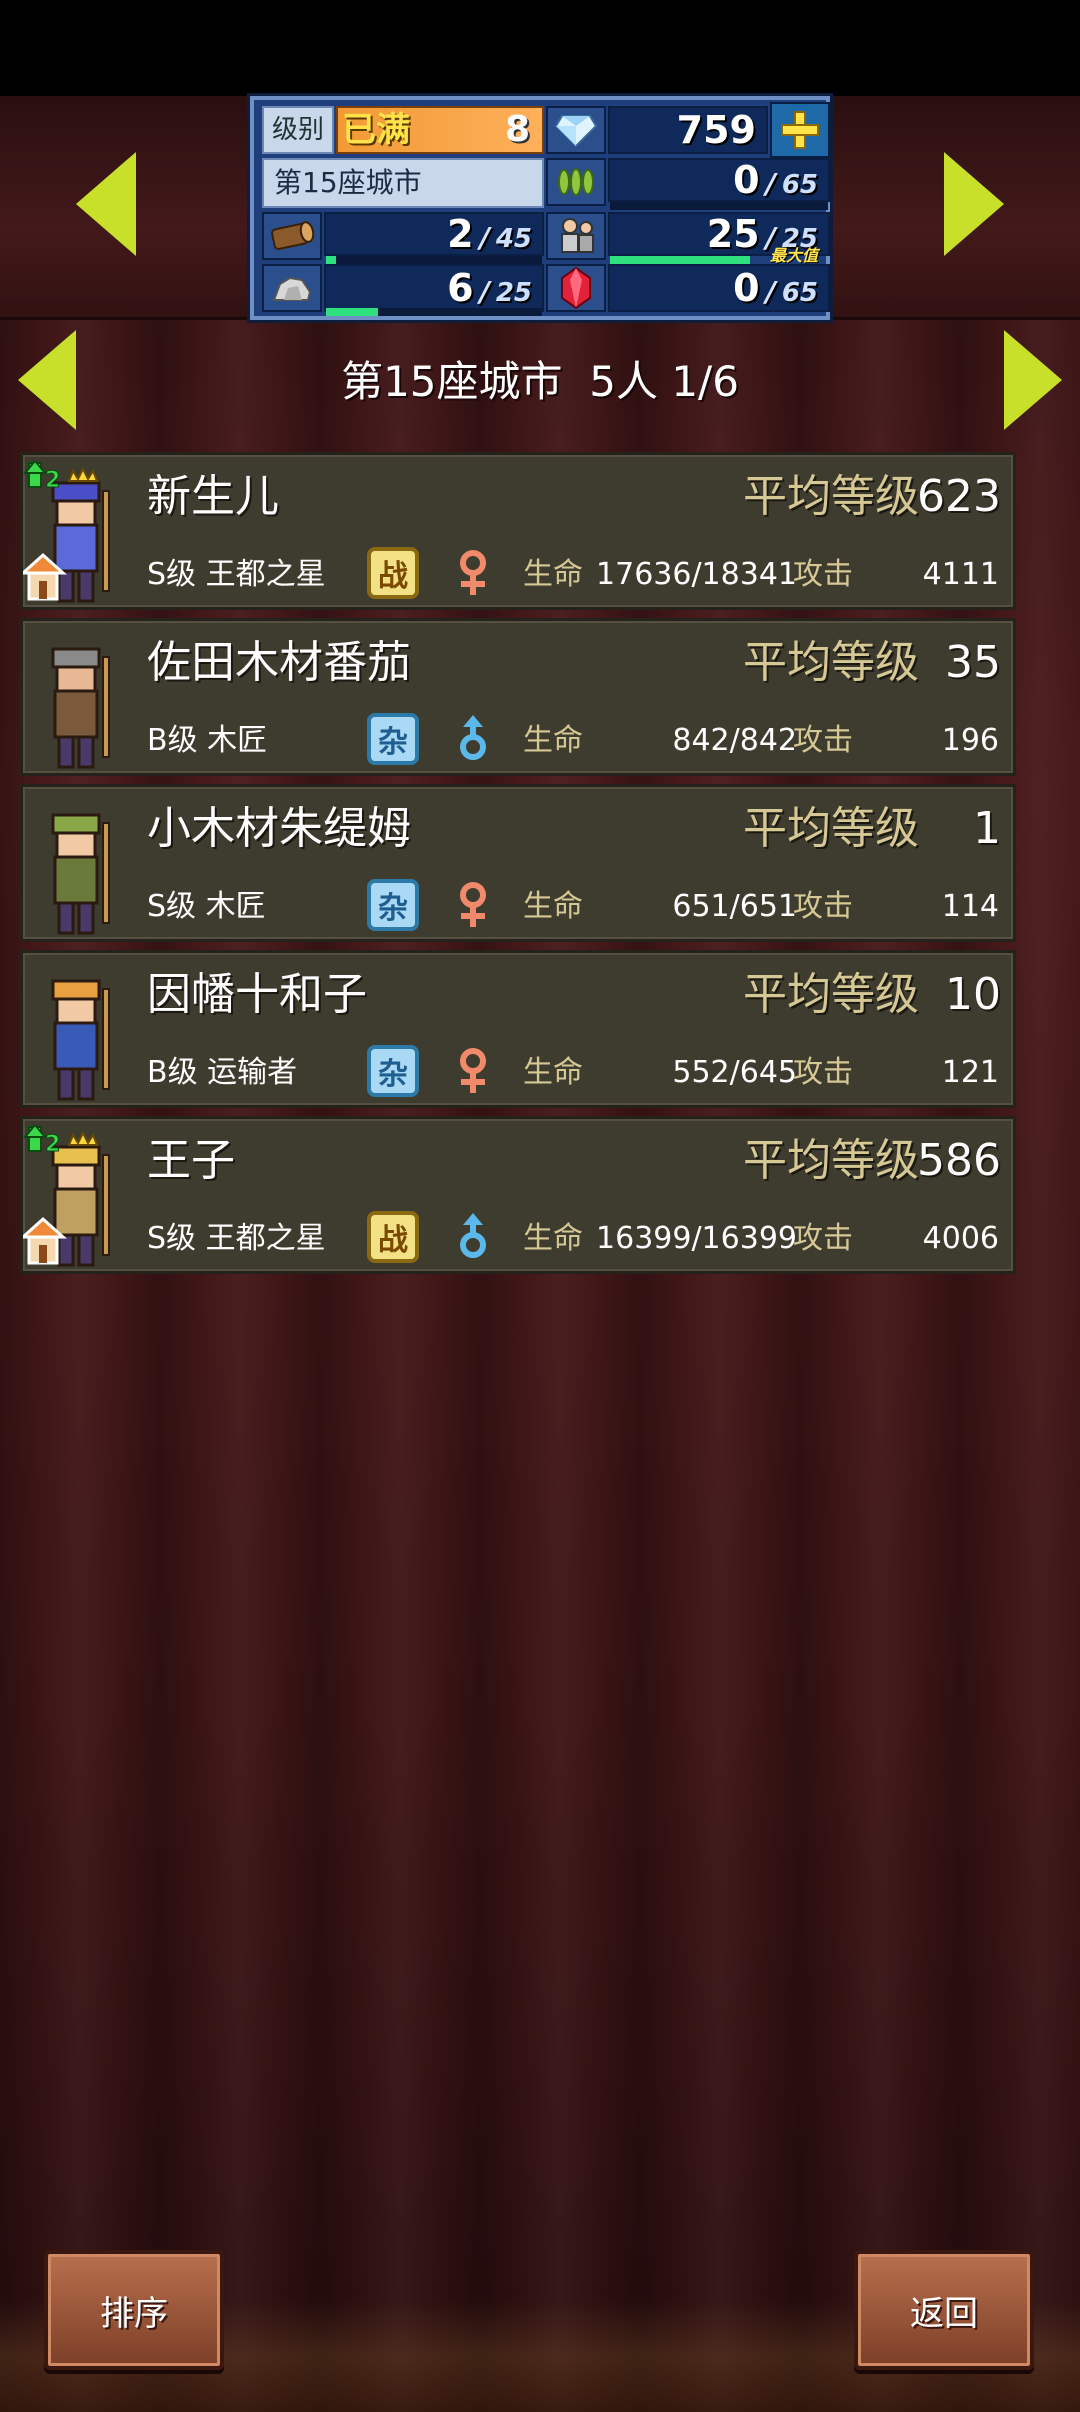 The width and height of the screenshot is (1080, 2412). I want to click on avg-level-value: 1, so click(987, 828).